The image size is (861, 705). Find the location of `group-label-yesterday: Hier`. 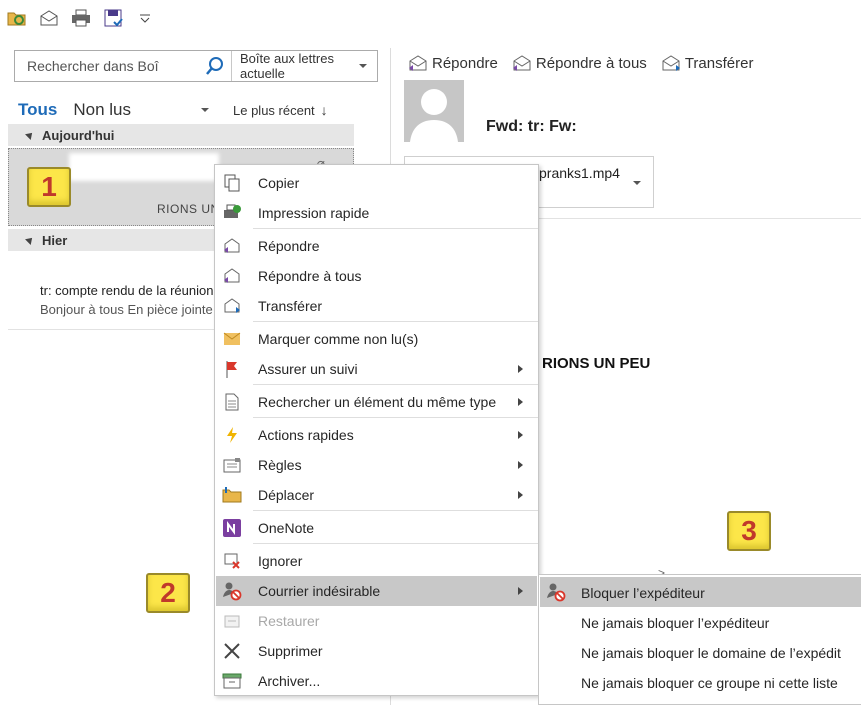

group-label-yesterday: Hier is located at coordinates (55, 240).